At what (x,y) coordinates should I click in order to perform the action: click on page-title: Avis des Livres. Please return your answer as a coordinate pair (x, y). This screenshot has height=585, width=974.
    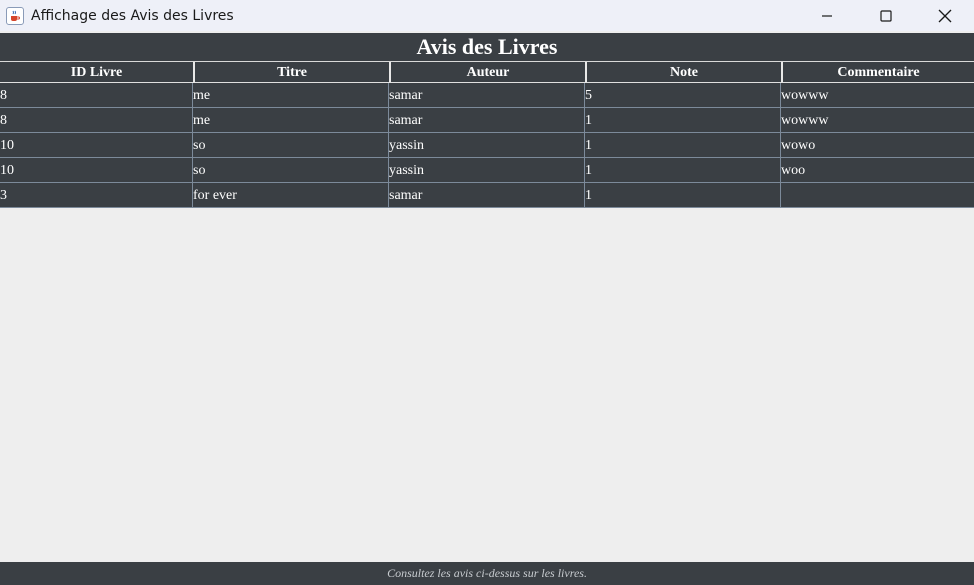
    Looking at the image, I should click on (487, 46).